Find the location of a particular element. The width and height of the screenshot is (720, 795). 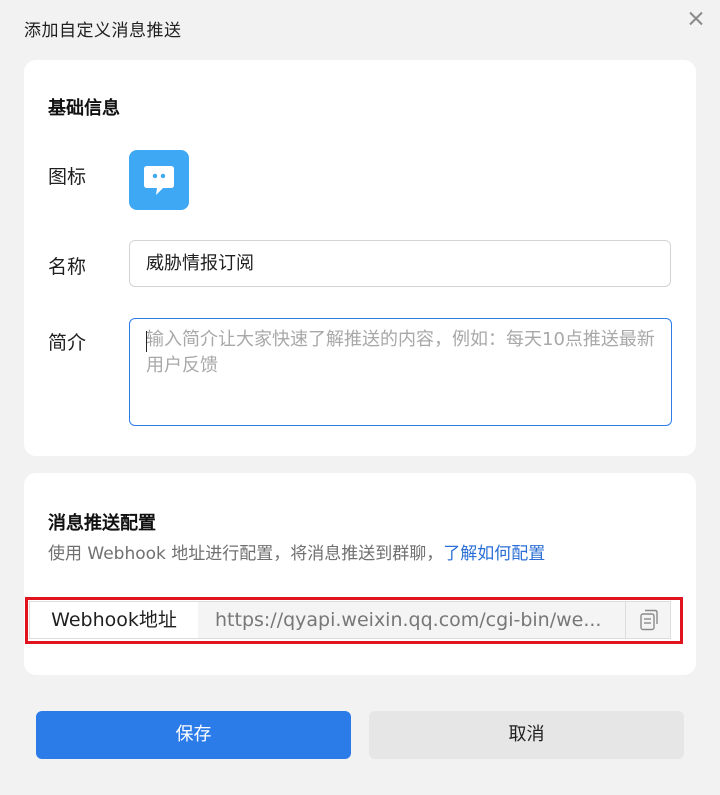

name-input: 威胁情报订阅 is located at coordinates (400, 263).